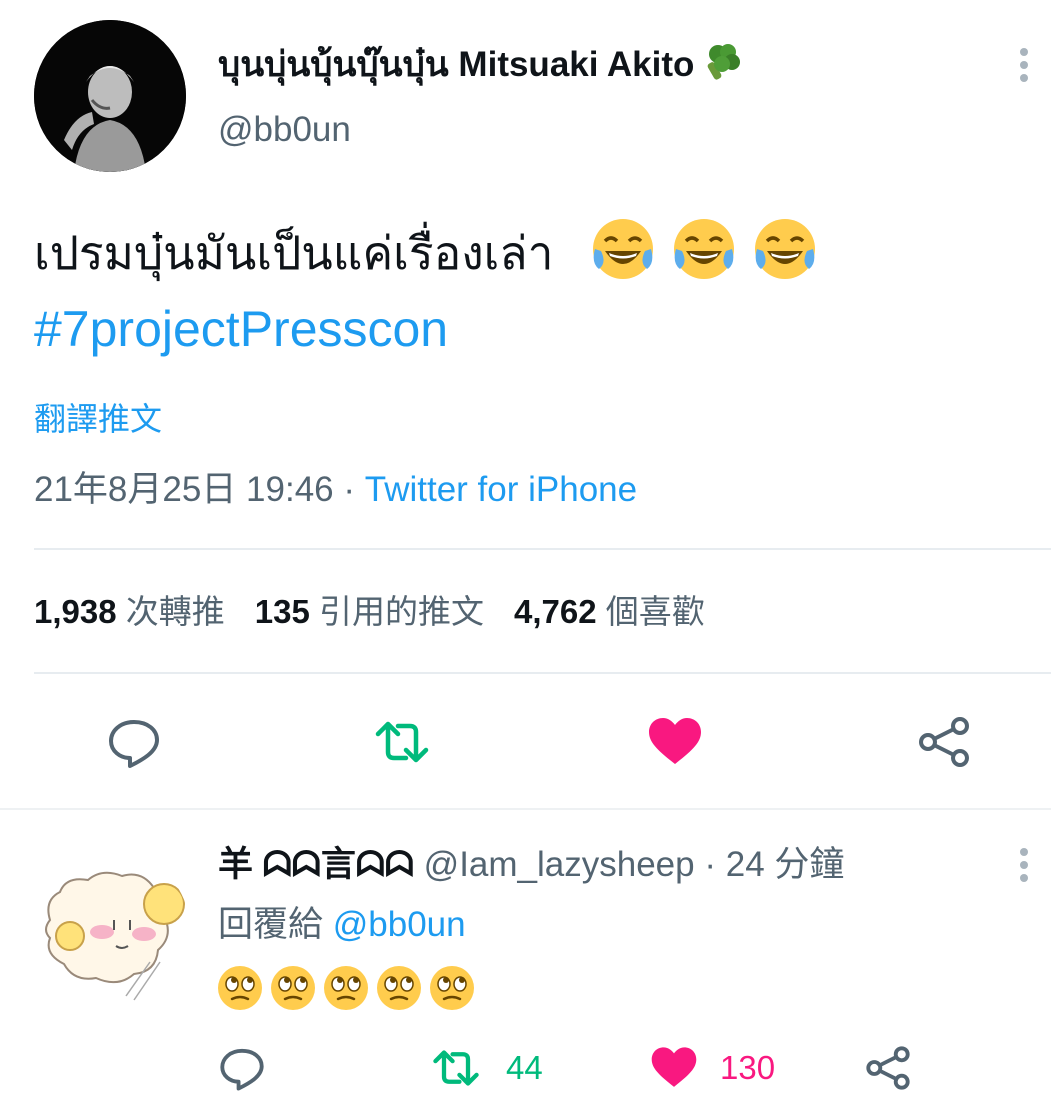  I want to click on tweet-timestamp: 21年8月25日 19:46, so click(184, 489).